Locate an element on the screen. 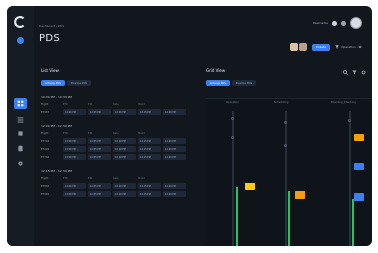  grid-view-toggle: Actively PDS Previous PDS is located at coordinates (231, 83).